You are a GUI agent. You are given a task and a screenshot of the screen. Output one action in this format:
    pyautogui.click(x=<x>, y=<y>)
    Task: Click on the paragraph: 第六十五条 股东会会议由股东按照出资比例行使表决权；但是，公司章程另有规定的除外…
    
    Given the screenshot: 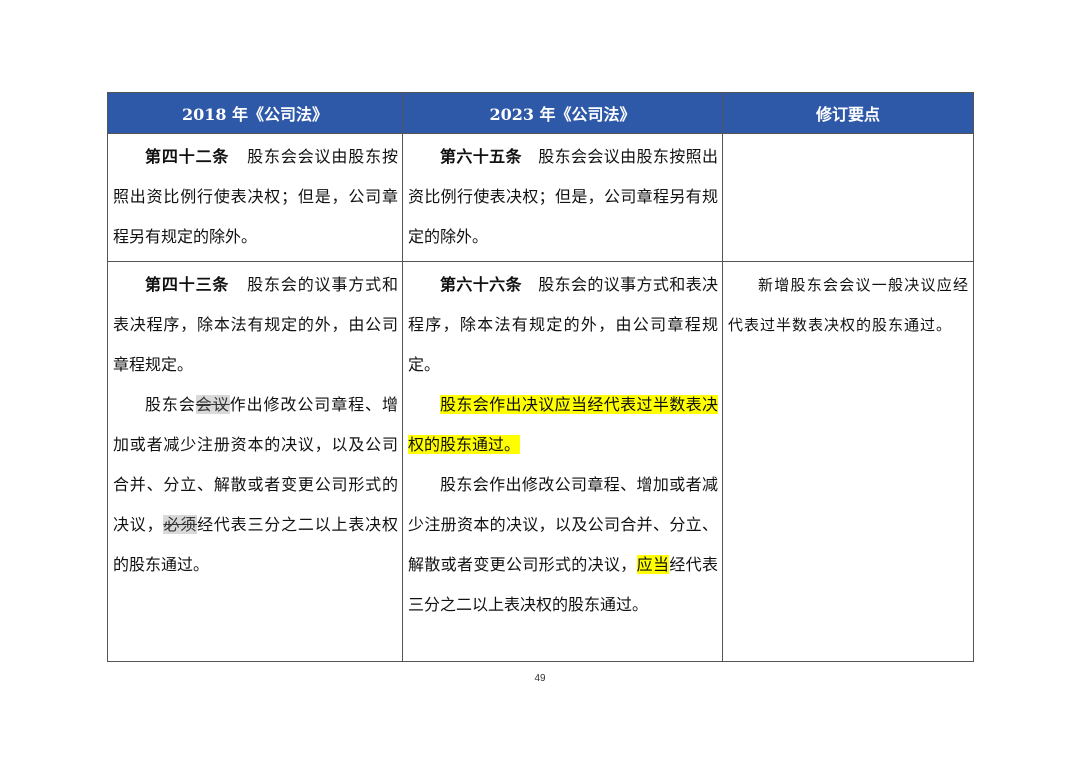 What is the action you would take?
    pyautogui.click(x=563, y=197)
    